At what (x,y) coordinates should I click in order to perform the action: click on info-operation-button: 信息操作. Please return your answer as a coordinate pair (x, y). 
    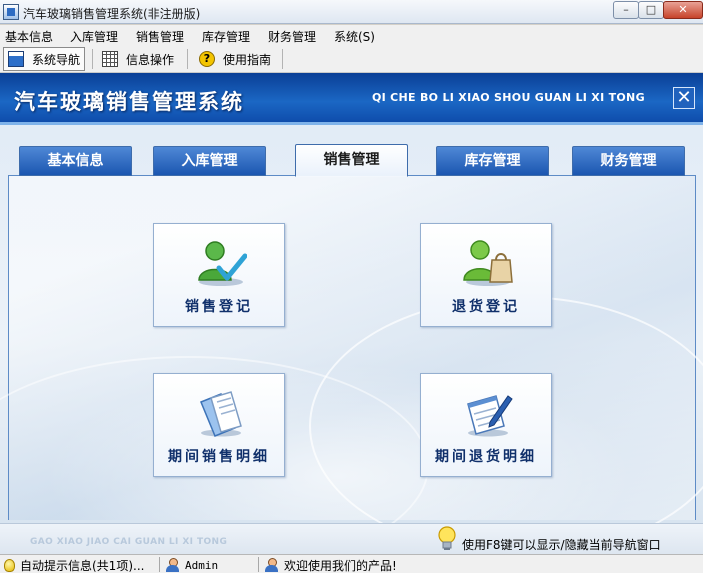
    Looking at the image, I should click on (138, 59).